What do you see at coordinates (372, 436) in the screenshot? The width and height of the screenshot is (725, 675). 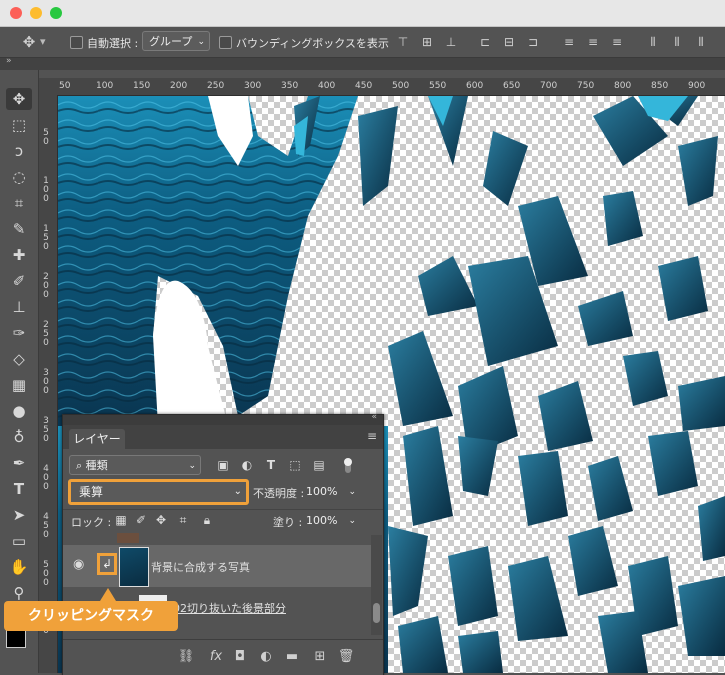 I see `panel-menu-icon: ≡` at bounding box center [372, 436].